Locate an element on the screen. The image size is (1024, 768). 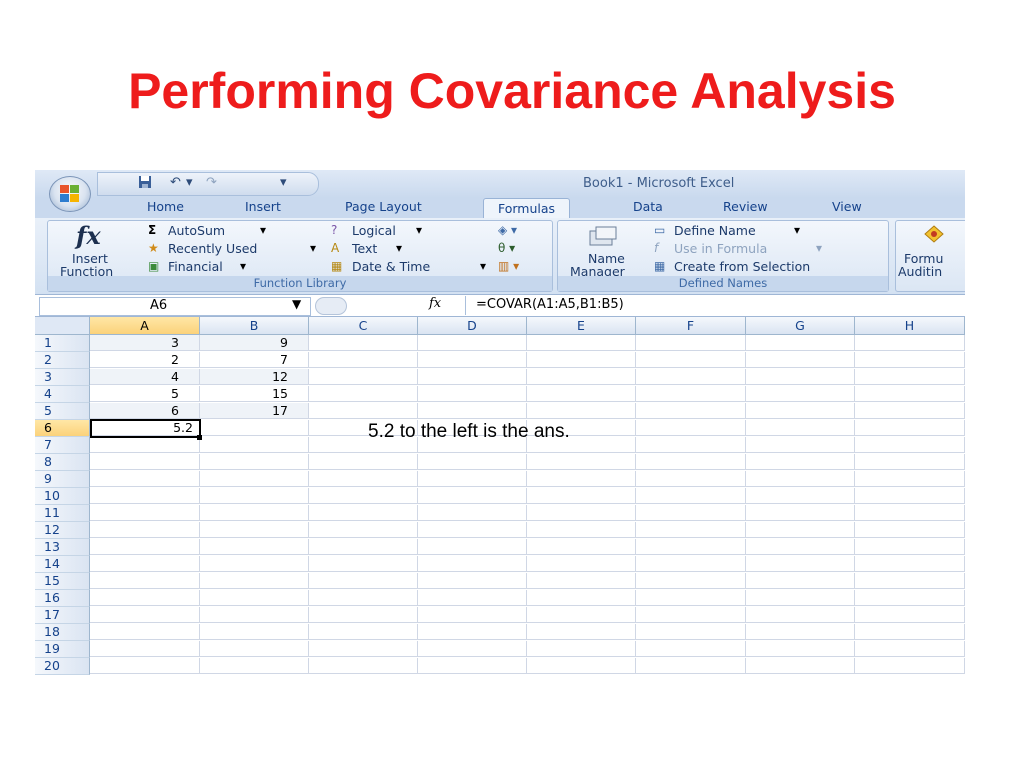
cell-e16 is located at coordinates (581, 598).